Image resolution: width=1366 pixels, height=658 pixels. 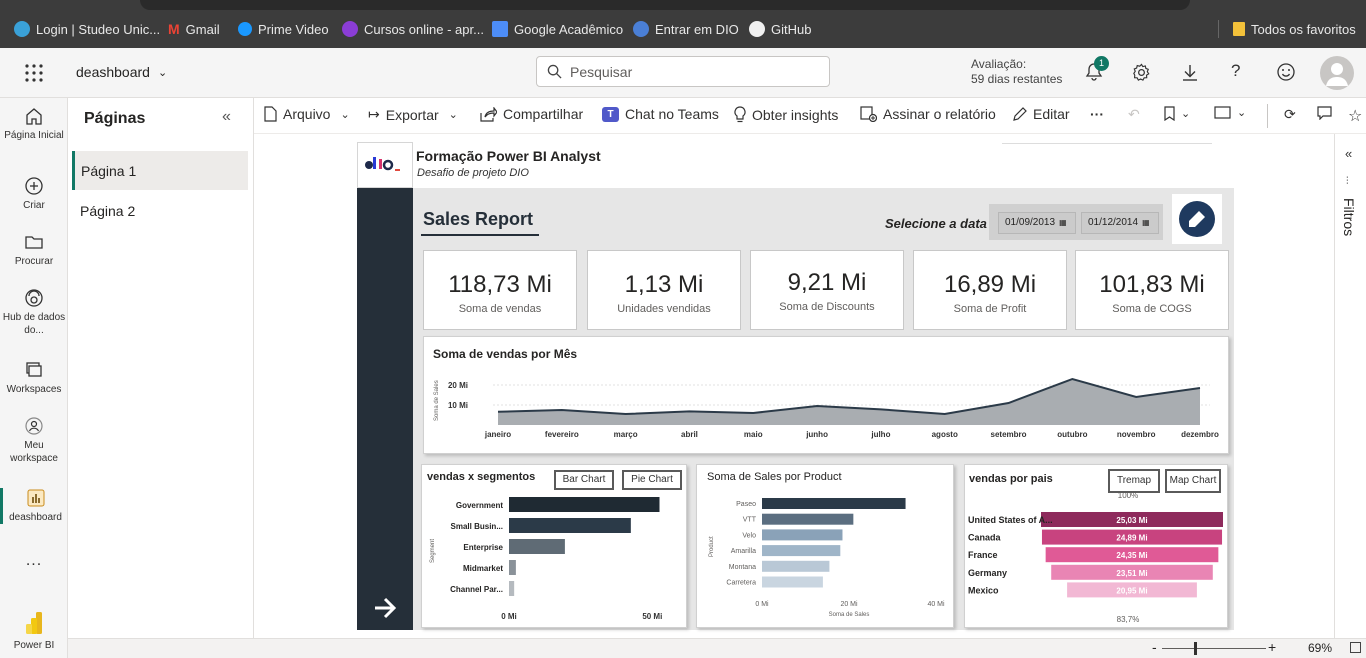 What do you see at coordinates (1101, 63) in the screenshot?
I see `notification-badge: 1` at bounding box center [1101, 63].